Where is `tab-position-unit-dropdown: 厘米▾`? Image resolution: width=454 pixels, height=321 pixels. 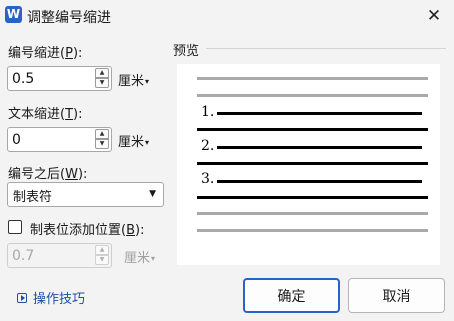 tab-position-unit-dropdown: 厘米▾ is located at coordinates (140, 258).